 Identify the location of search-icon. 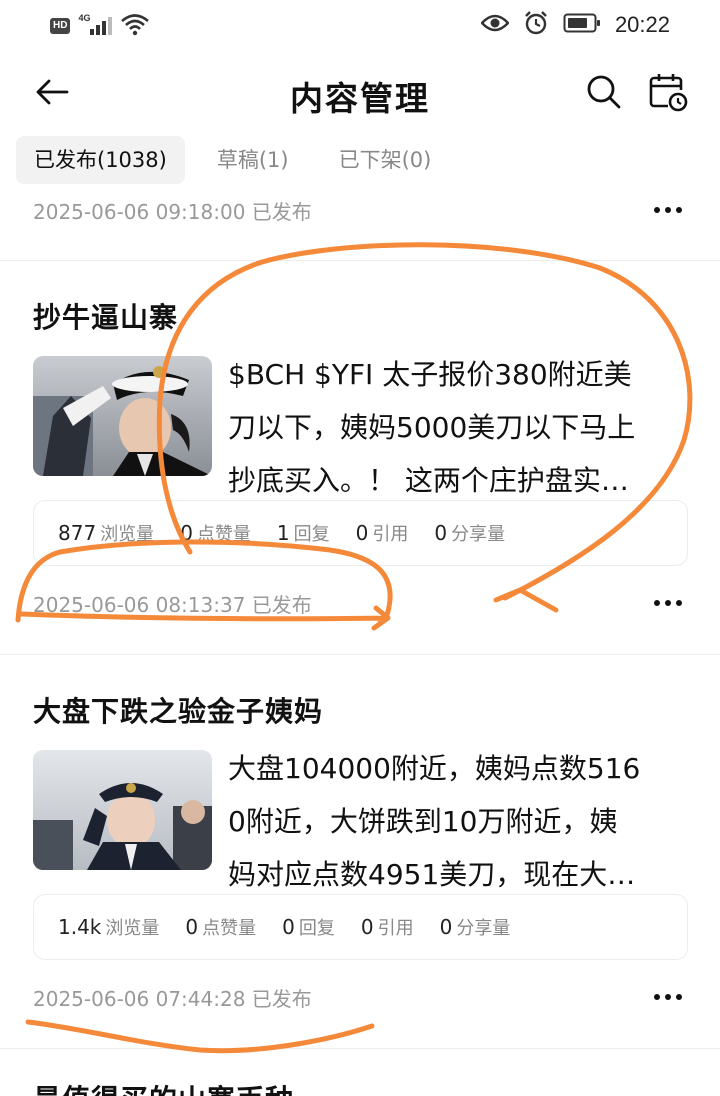
(604, 92).